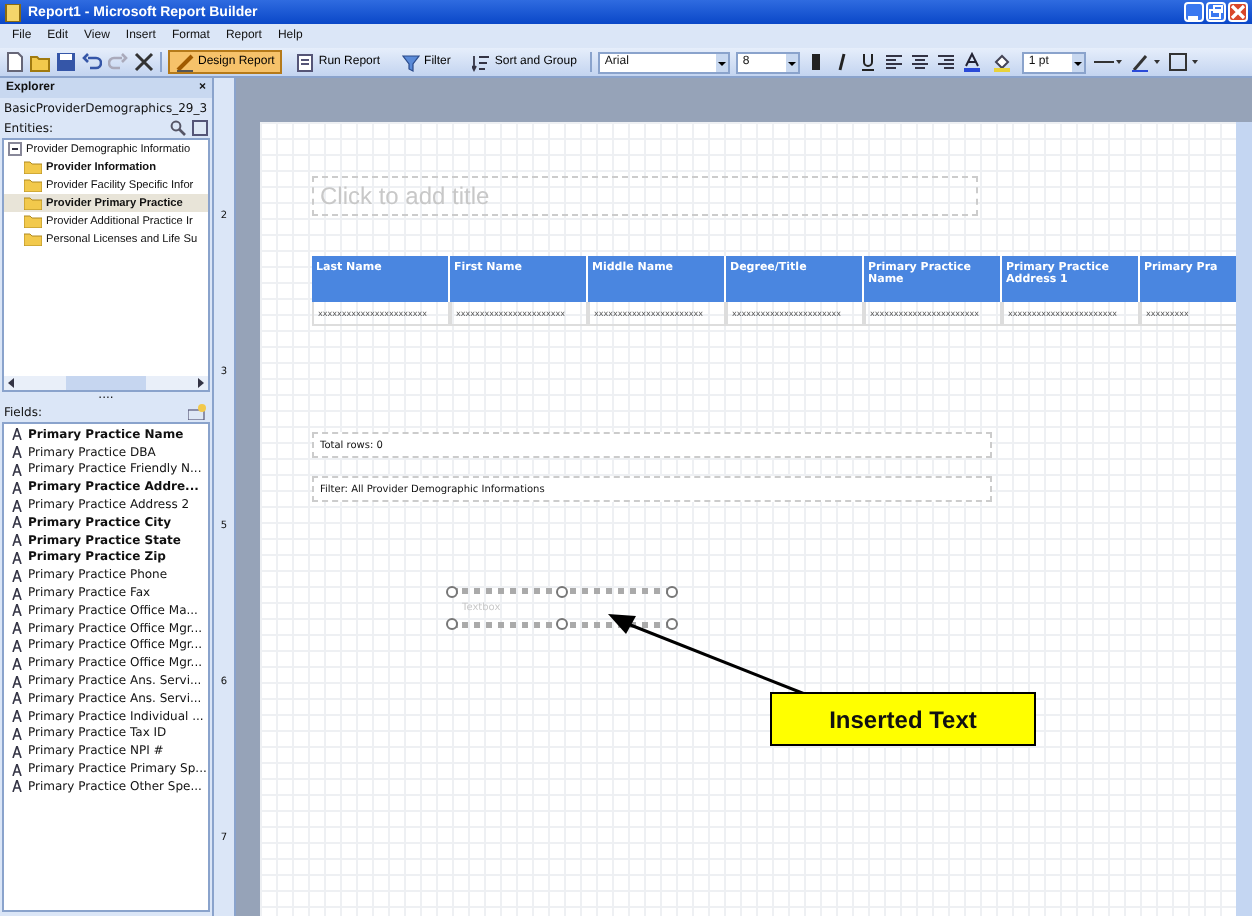 The height and width of the screenshot is (916, 1252). What do you see at coordinates (1146, 62) in the screenshot?
I see `pen-icon` at bounding box center [1146, 62].